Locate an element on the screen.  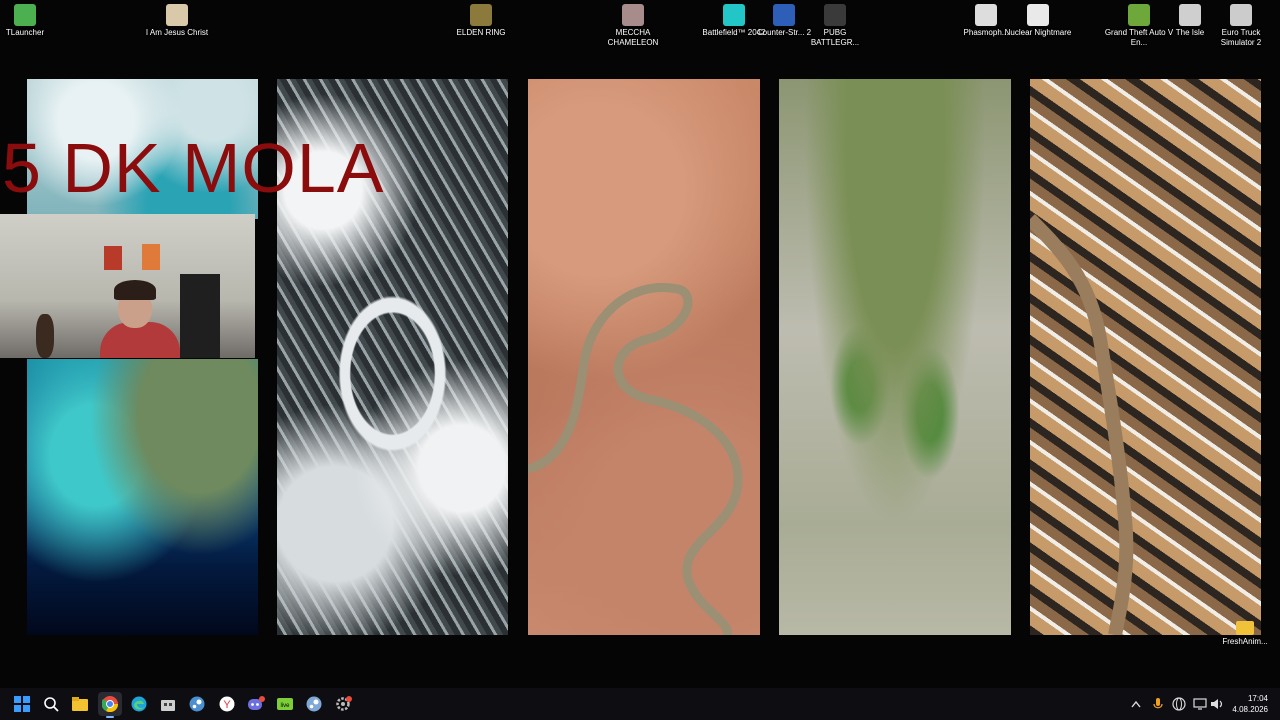
live-icon: live is located at coordinates (285, 704).